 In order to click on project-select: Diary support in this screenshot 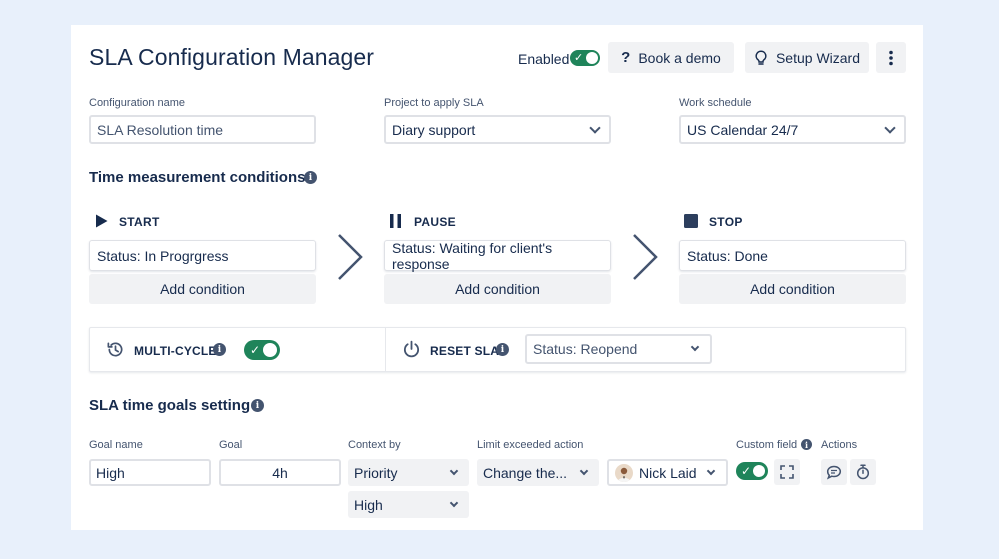, I will do `click(497, 129)`.